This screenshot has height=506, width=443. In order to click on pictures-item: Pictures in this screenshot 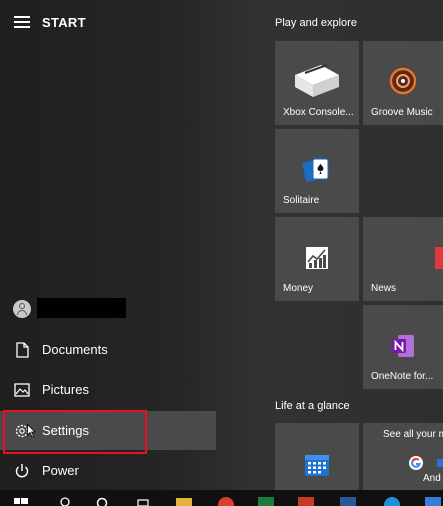, I will do `click(129, 390)`.